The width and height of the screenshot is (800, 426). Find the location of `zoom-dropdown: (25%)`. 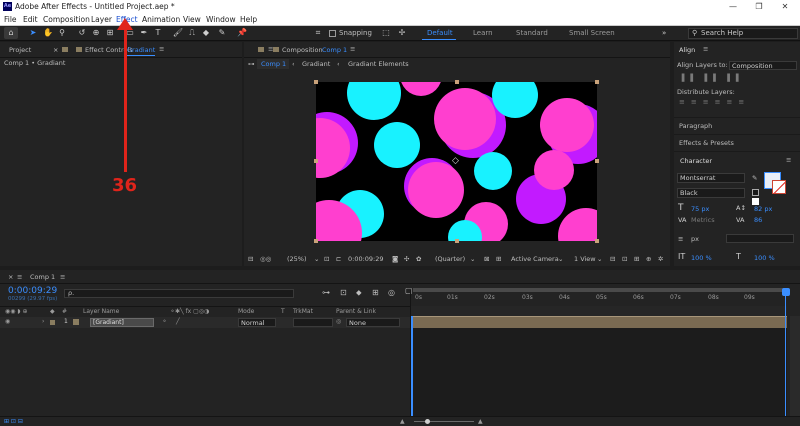

zoom-dropdown: (25%) is located at coordinates (297, 259).